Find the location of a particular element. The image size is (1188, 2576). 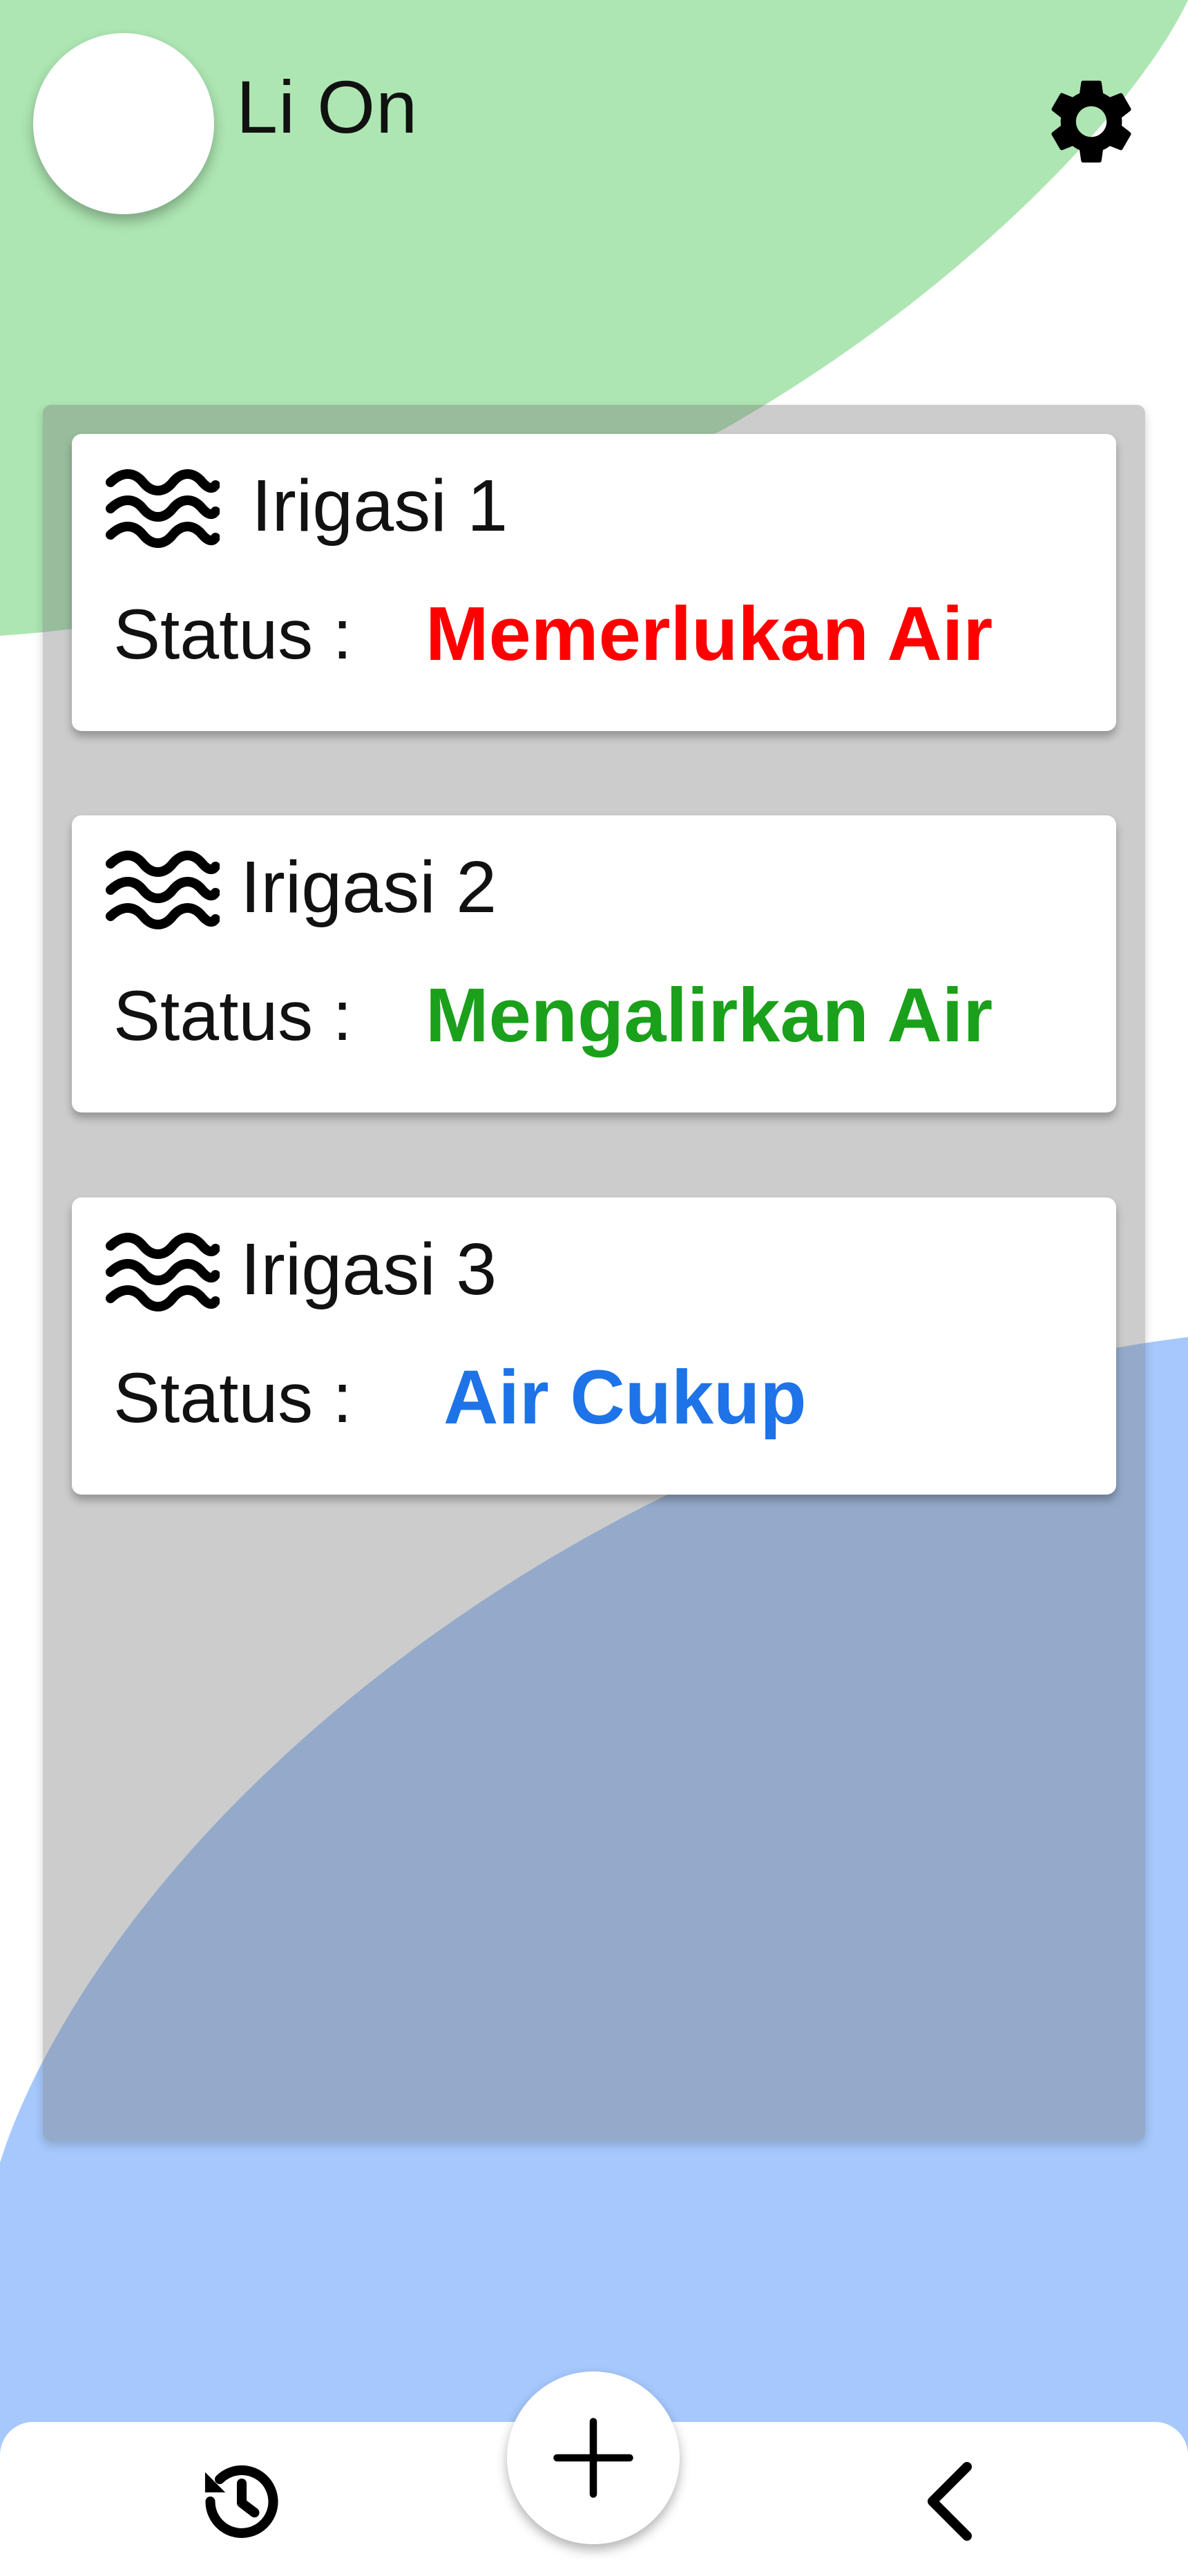

back-button is located at coordinates (950, 2501).